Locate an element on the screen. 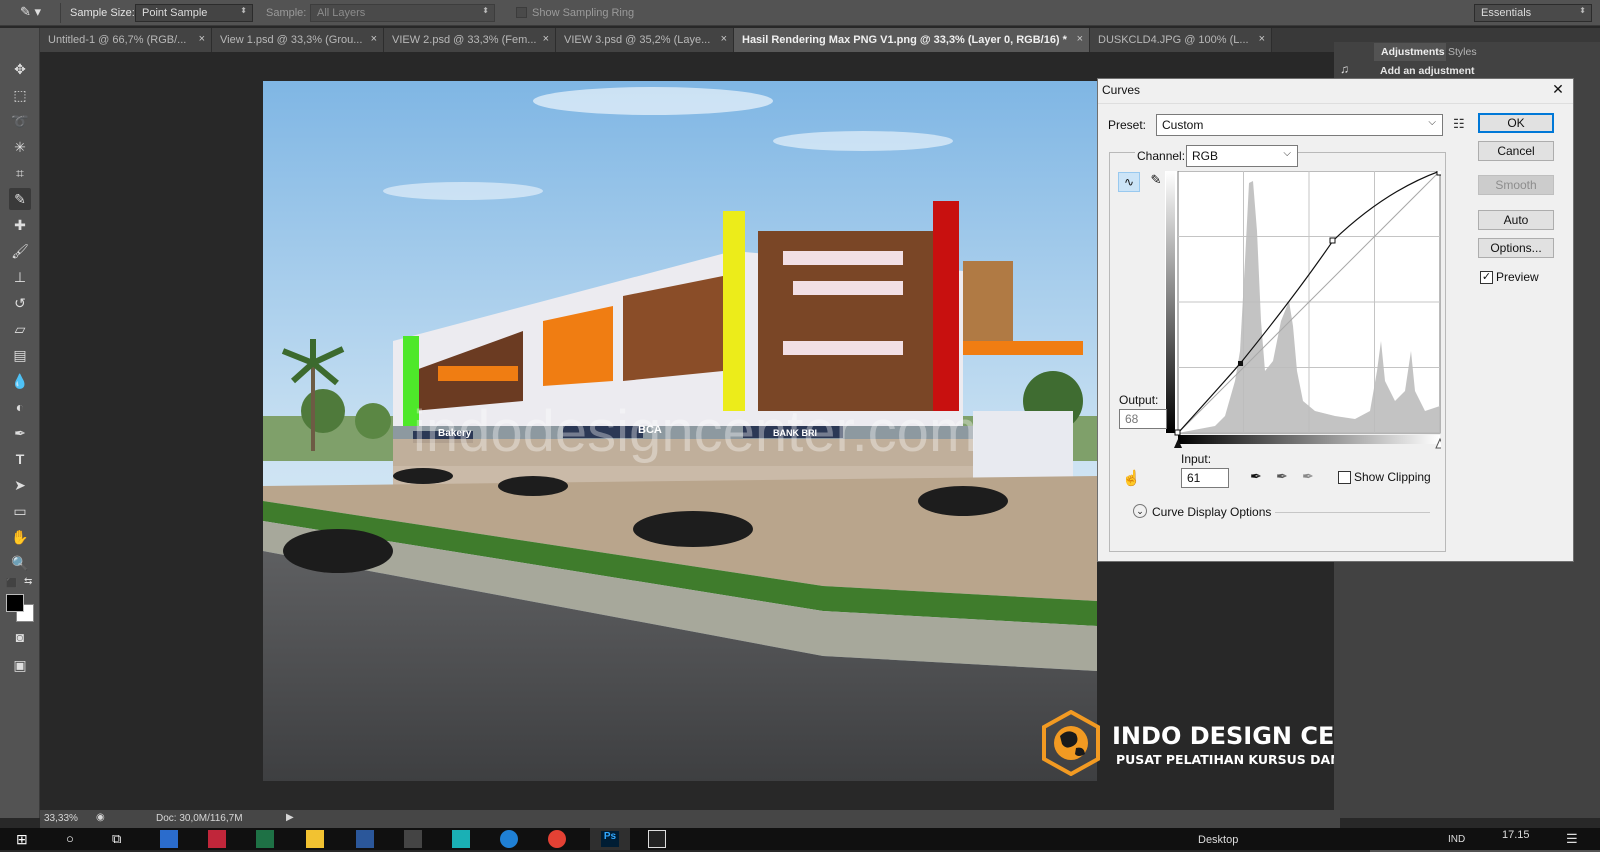 This screenshot has height=852, width=1600. desktop-label: Desktop is located at coordinates (1218, 840).